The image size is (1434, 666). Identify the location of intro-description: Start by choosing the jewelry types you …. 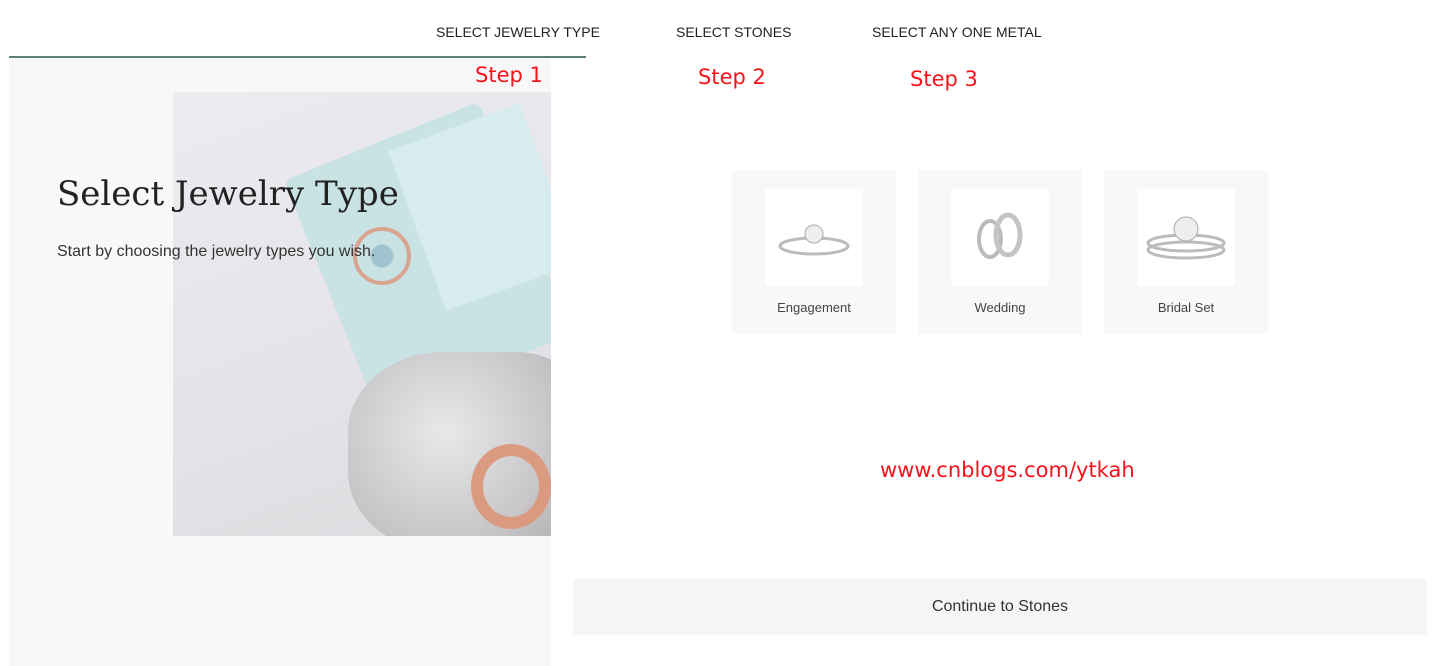
(216, 251).